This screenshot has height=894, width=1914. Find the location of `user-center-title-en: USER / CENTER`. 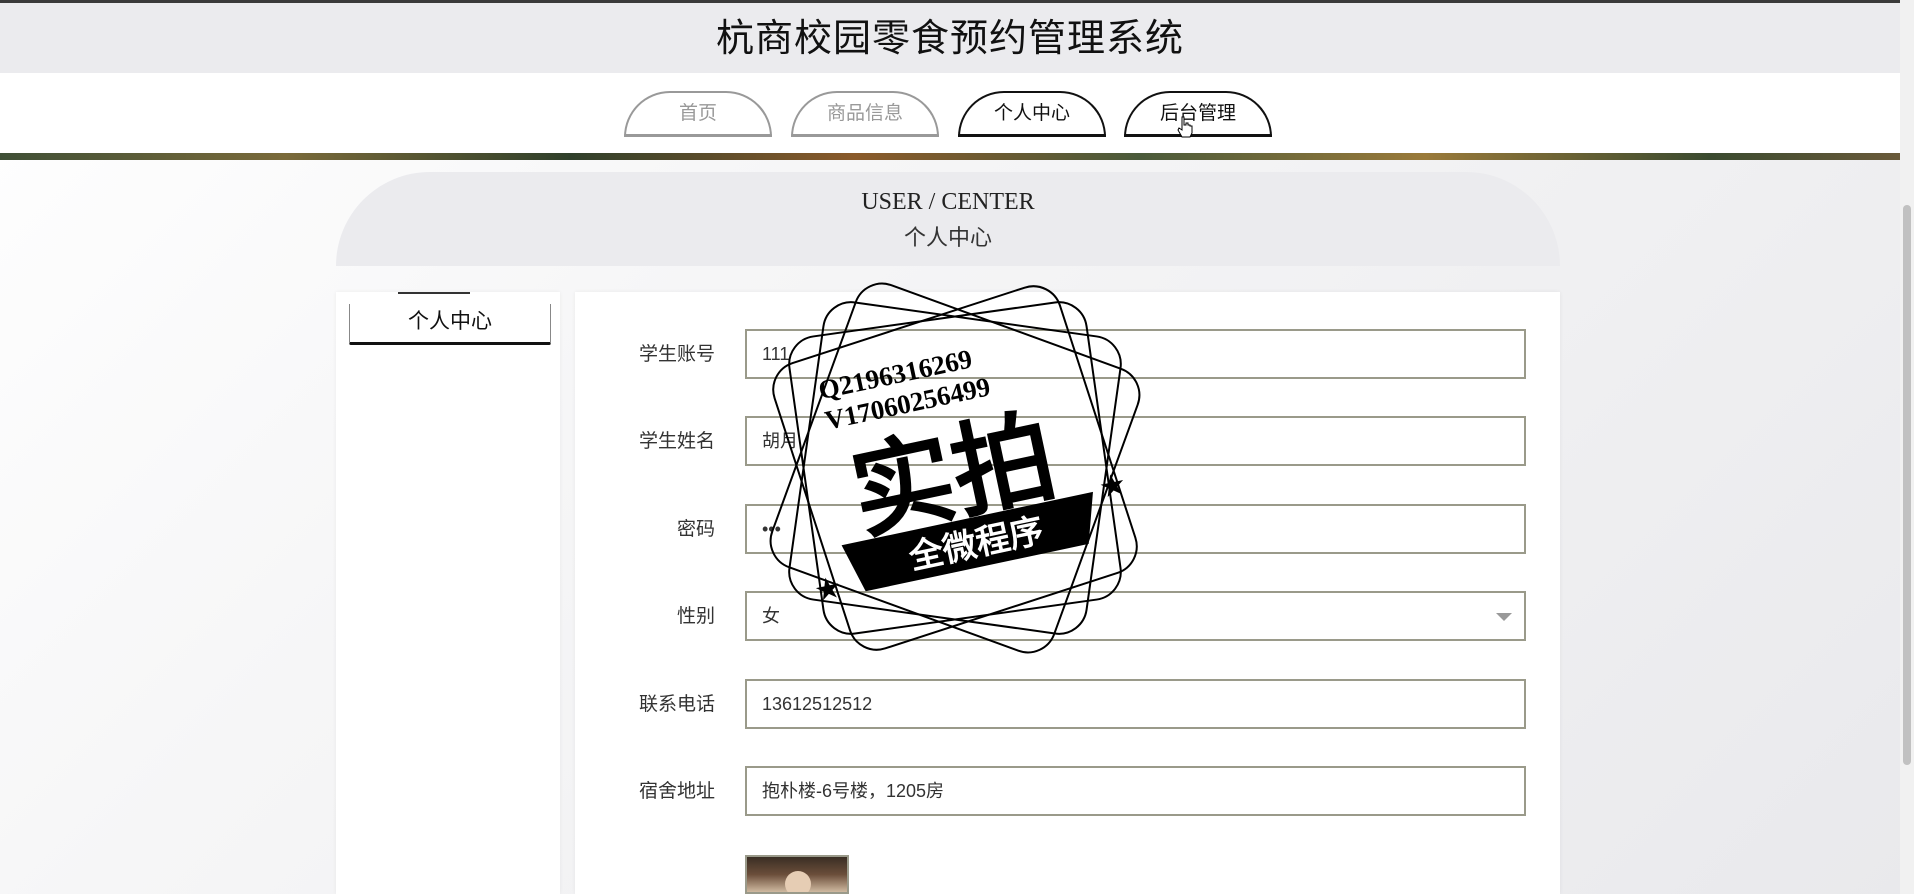

user-center-title-en: USER / CENTER is located at coordinates (948, 202).